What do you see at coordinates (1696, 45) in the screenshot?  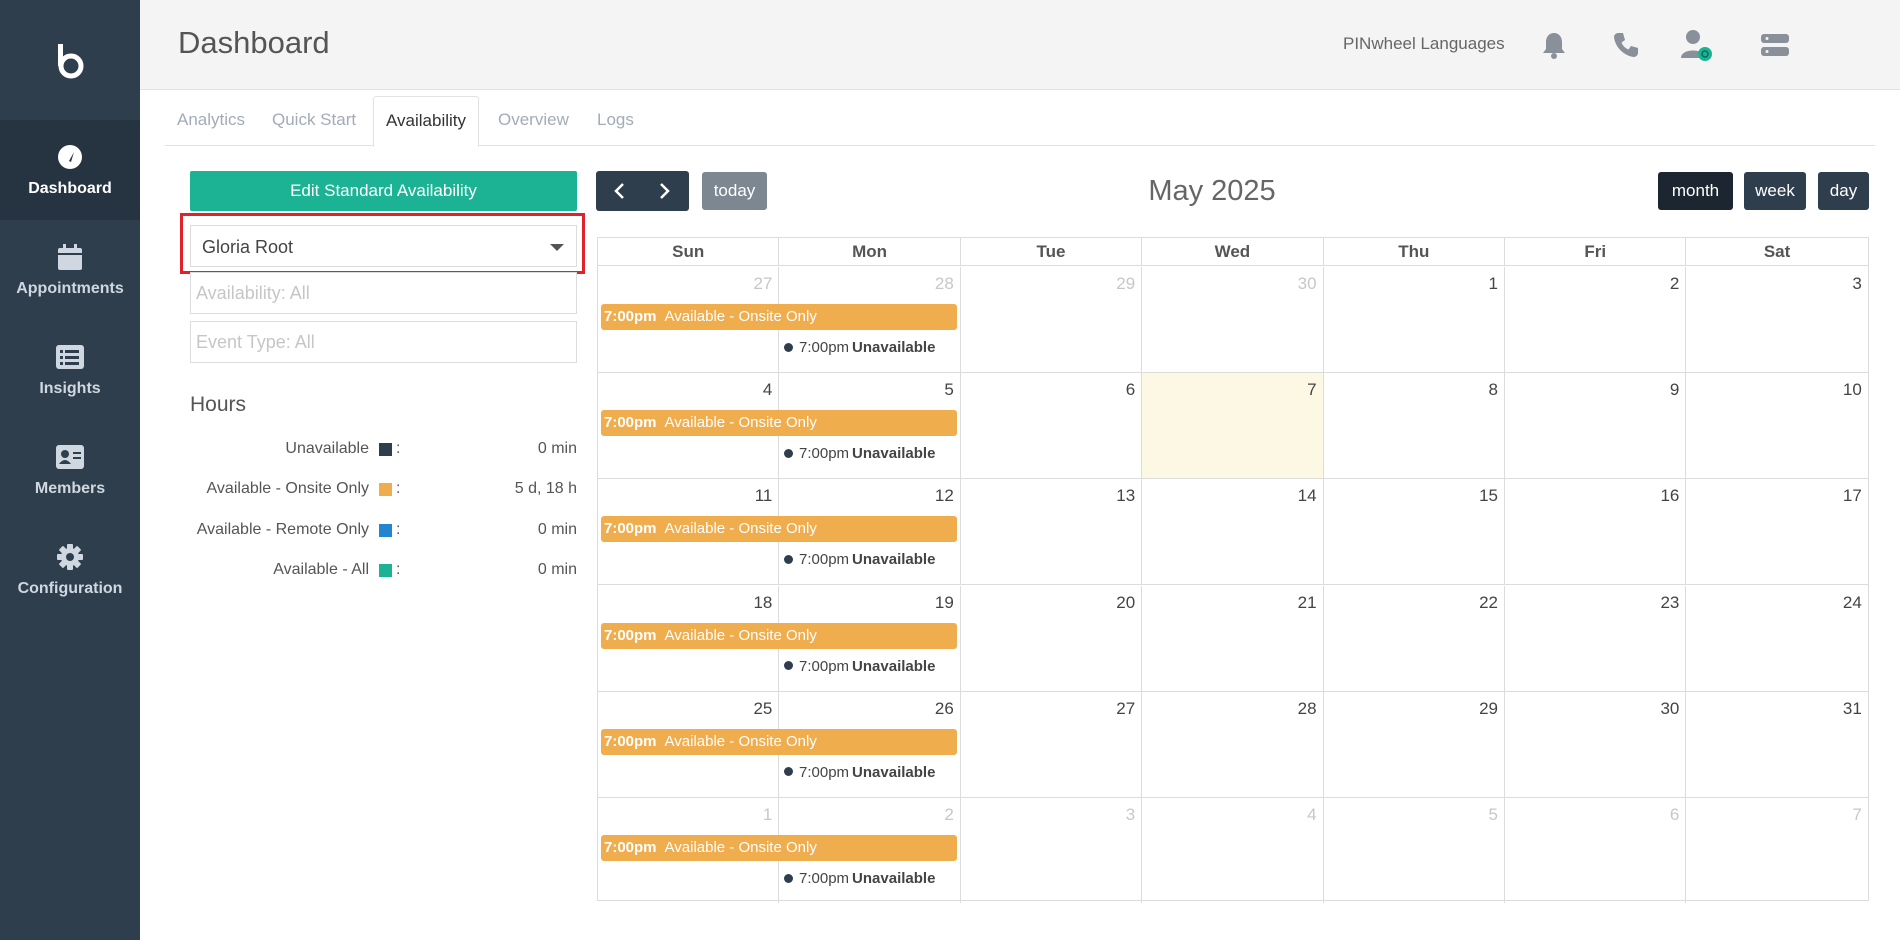 I see `user-status-icon` at bounding box center [1696, 45].